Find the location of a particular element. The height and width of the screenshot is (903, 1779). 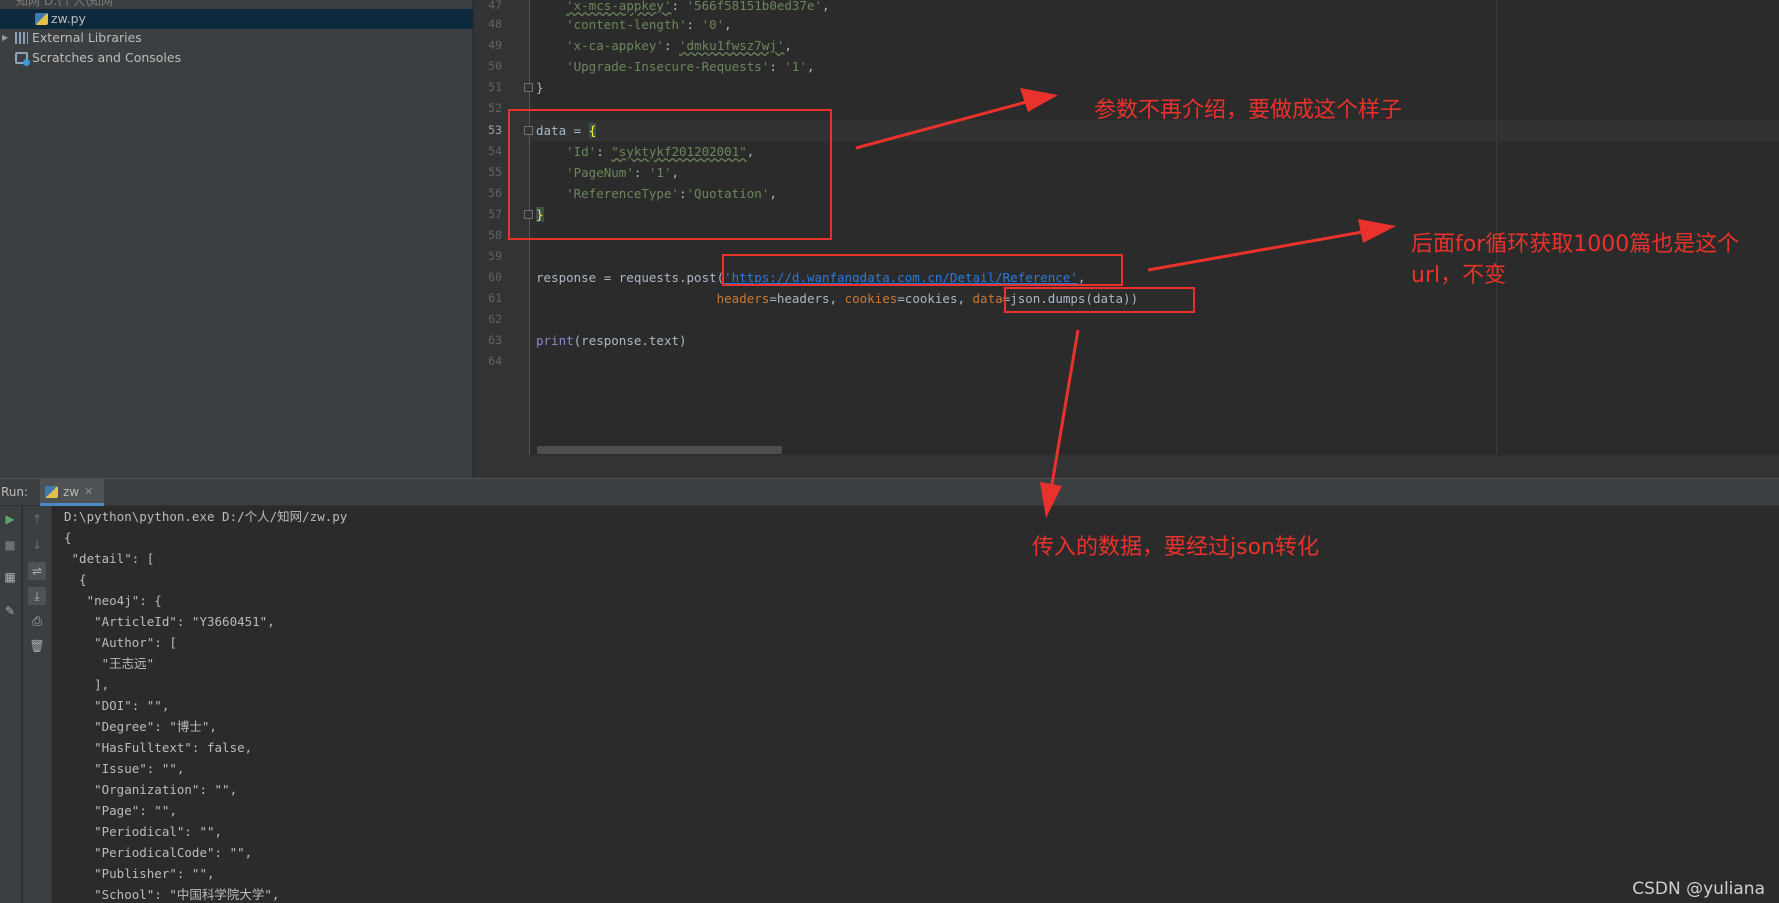

code-line-56: 'ReferenceType':'Quotation', is located at coordinates (671, 193).